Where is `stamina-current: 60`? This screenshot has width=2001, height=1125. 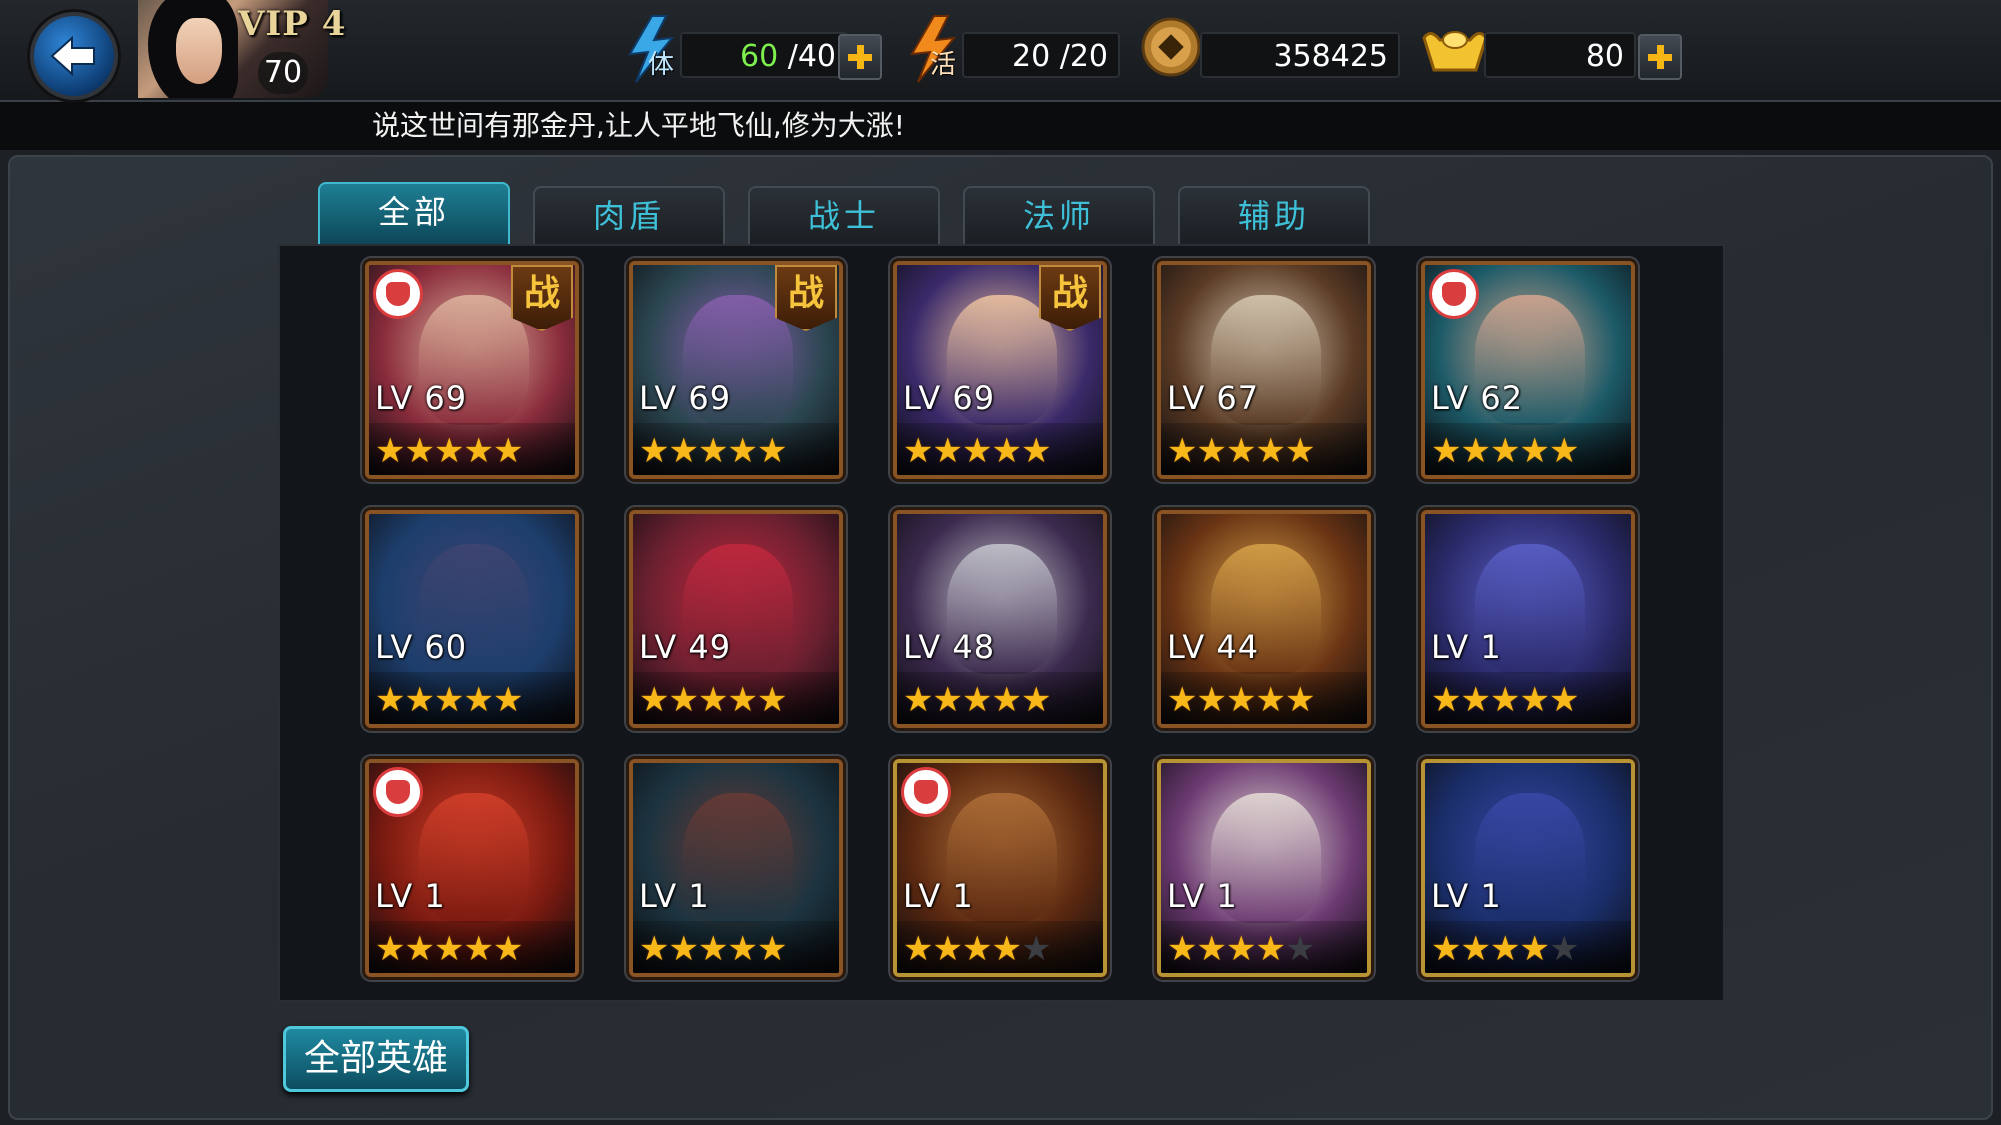
stamina-current: 60 is located at coordinates (759, 56).